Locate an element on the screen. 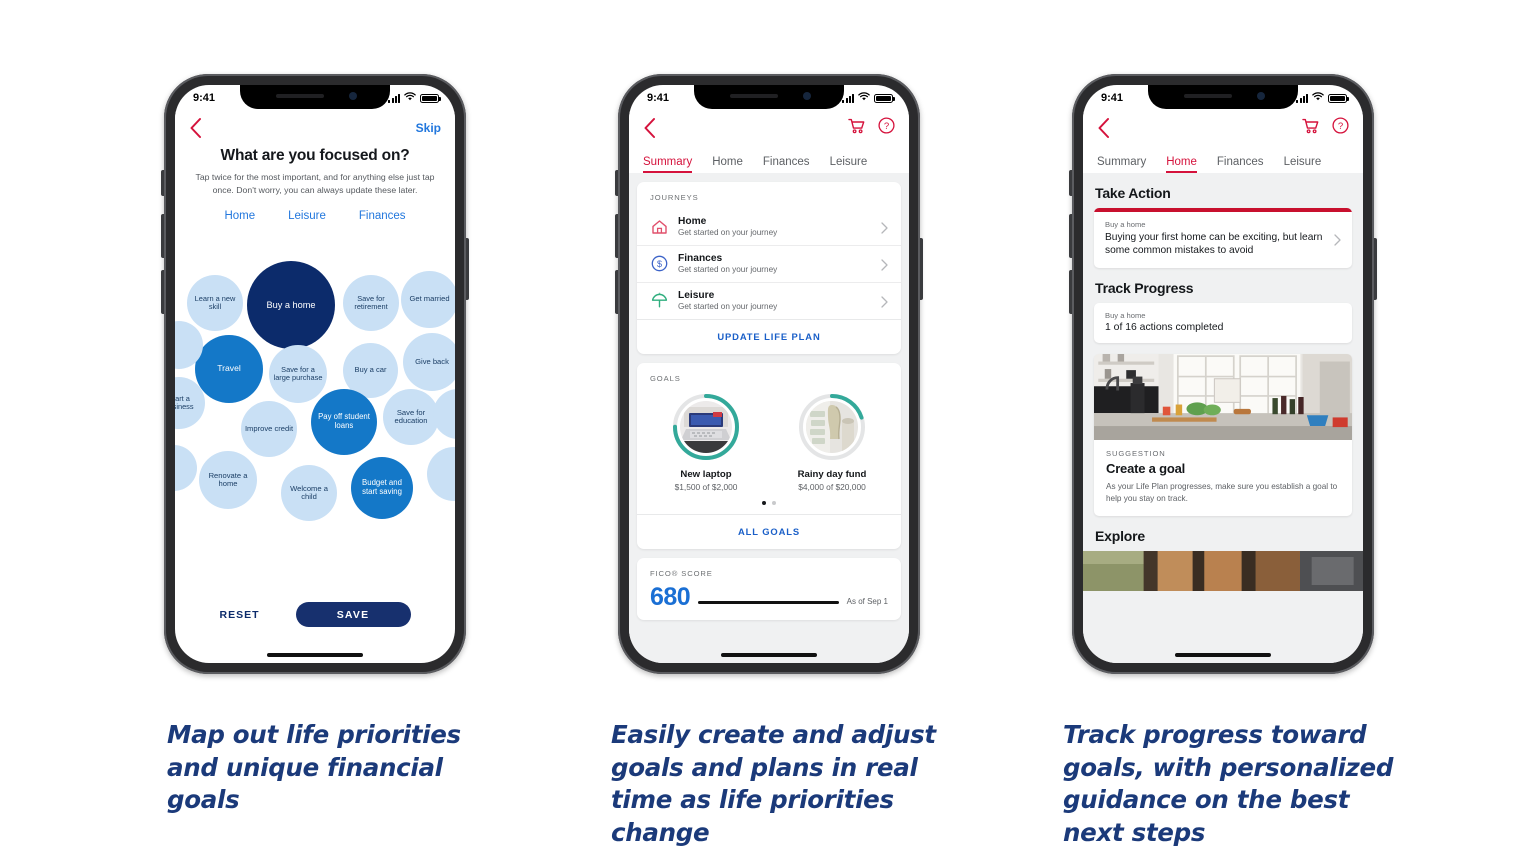 The image size is (1536, 864). goal-name: New laptop is located at coordinates (706, 474).